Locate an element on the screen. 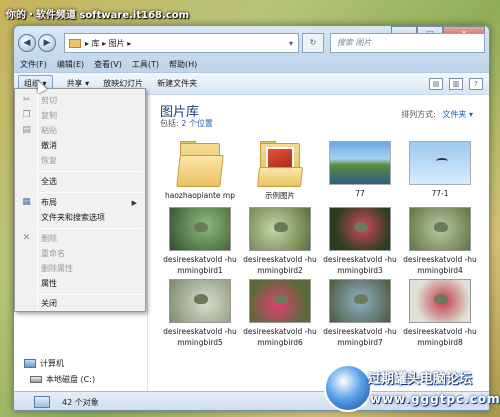 This screenshot has height=417, width=500. library-subtitle: 包括: 2 个位置 is located at coordinates (186, 123).